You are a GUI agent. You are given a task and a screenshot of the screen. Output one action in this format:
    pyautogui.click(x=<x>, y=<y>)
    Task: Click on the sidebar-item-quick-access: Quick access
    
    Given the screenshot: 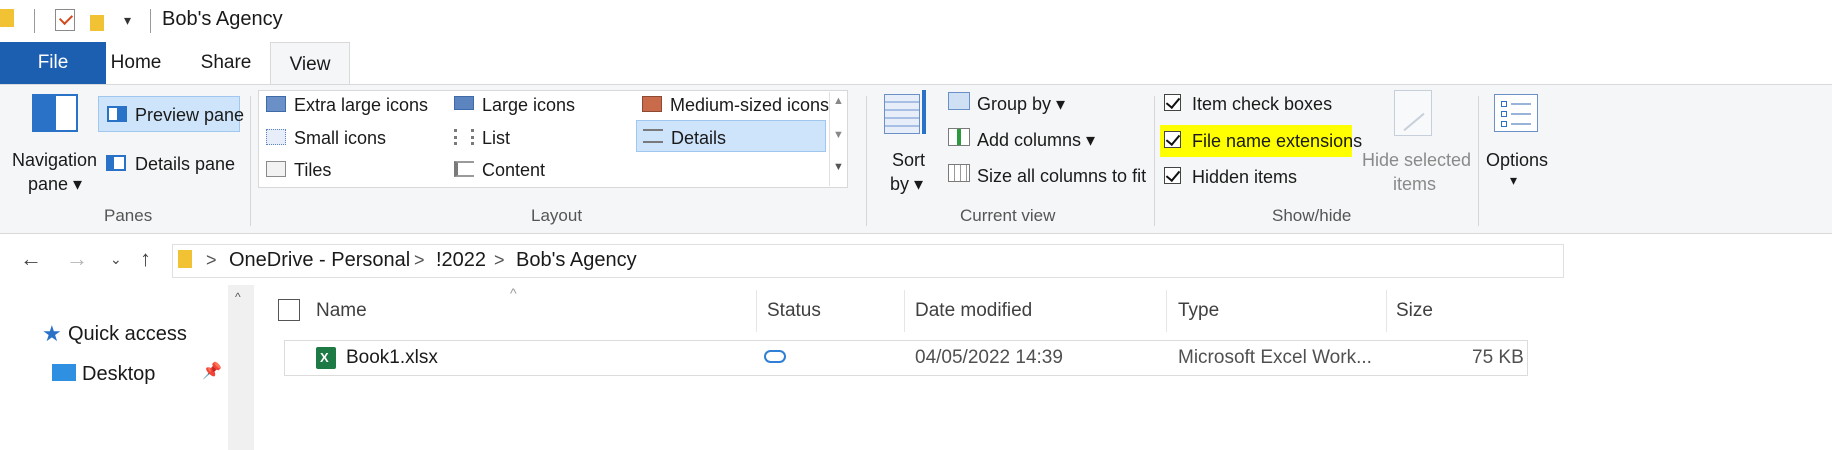 What is the action you would take?
    pyautogui.click(x=127, y=334)
    